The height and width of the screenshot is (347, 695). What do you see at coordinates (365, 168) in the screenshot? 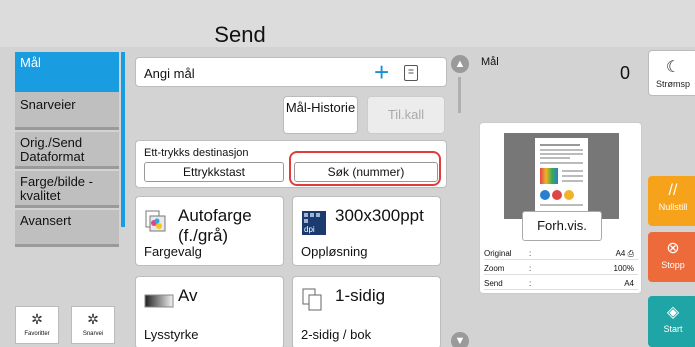
I see `search-highlight` at bounding box center [365, 168].